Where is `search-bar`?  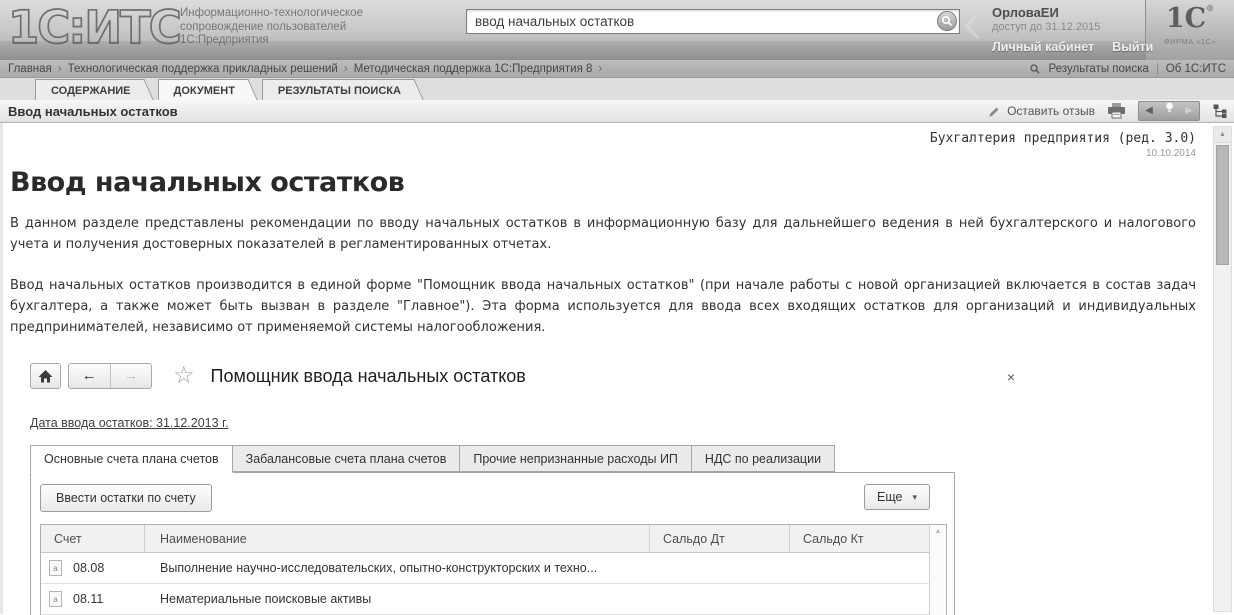 search-bar is located at coordinates (713, 21).